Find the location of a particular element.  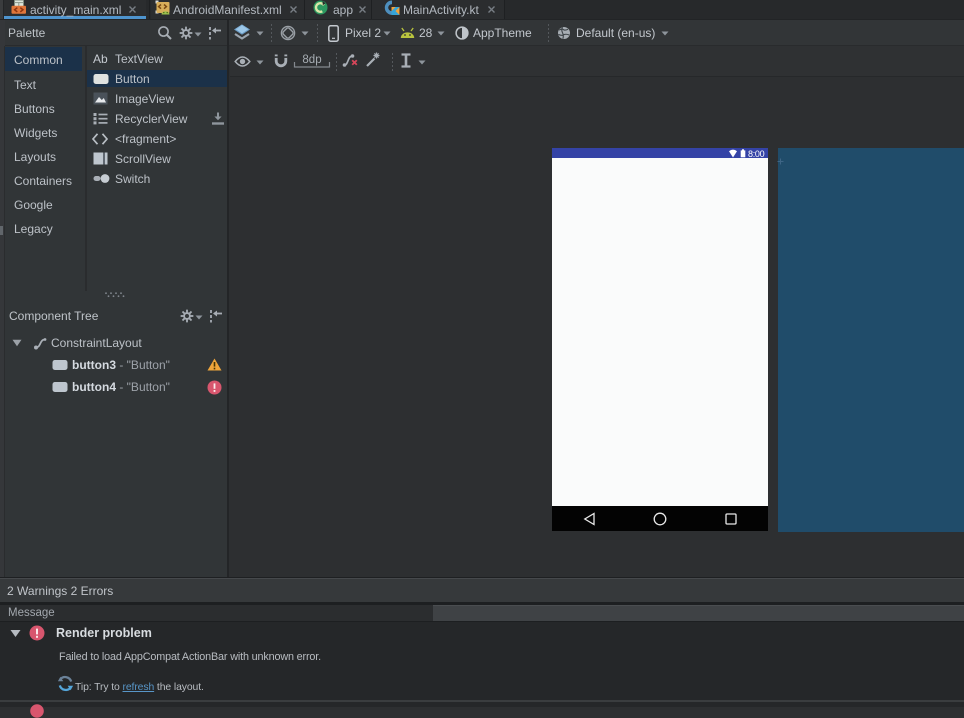

svg-text: 8dp is located at coordinates (311, 60).